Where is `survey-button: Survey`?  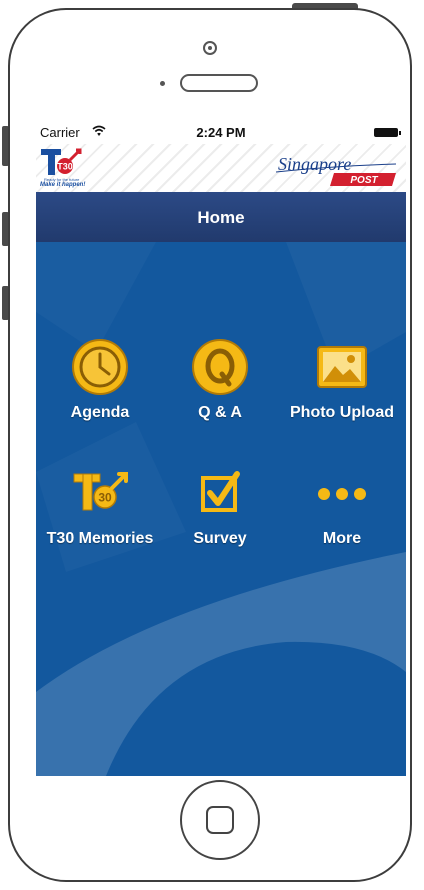
survey-button: Survey is located at coordinates (220, 514).